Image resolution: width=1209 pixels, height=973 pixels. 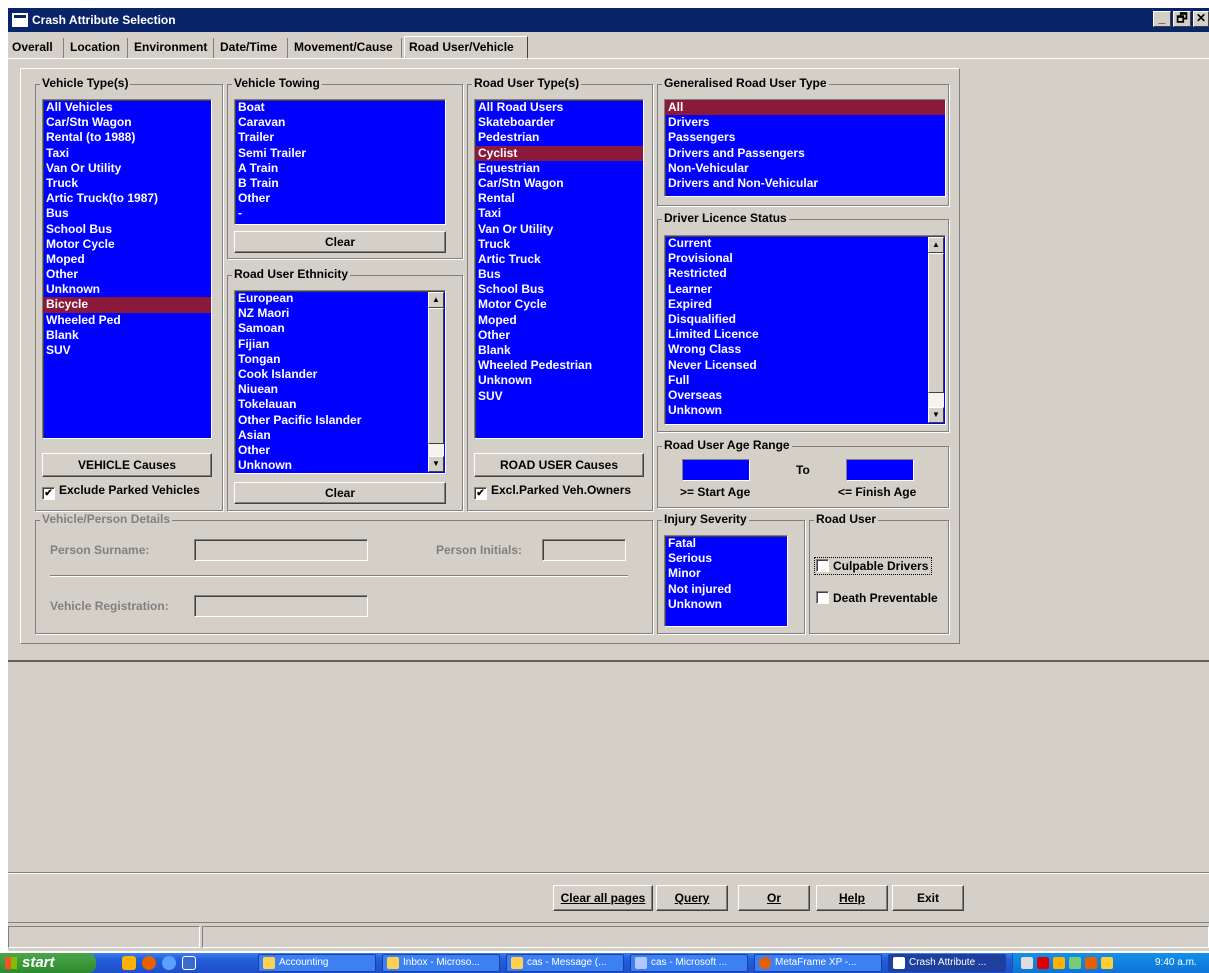 I want to click on list-item: Fatal, so click(x=726, y=543).